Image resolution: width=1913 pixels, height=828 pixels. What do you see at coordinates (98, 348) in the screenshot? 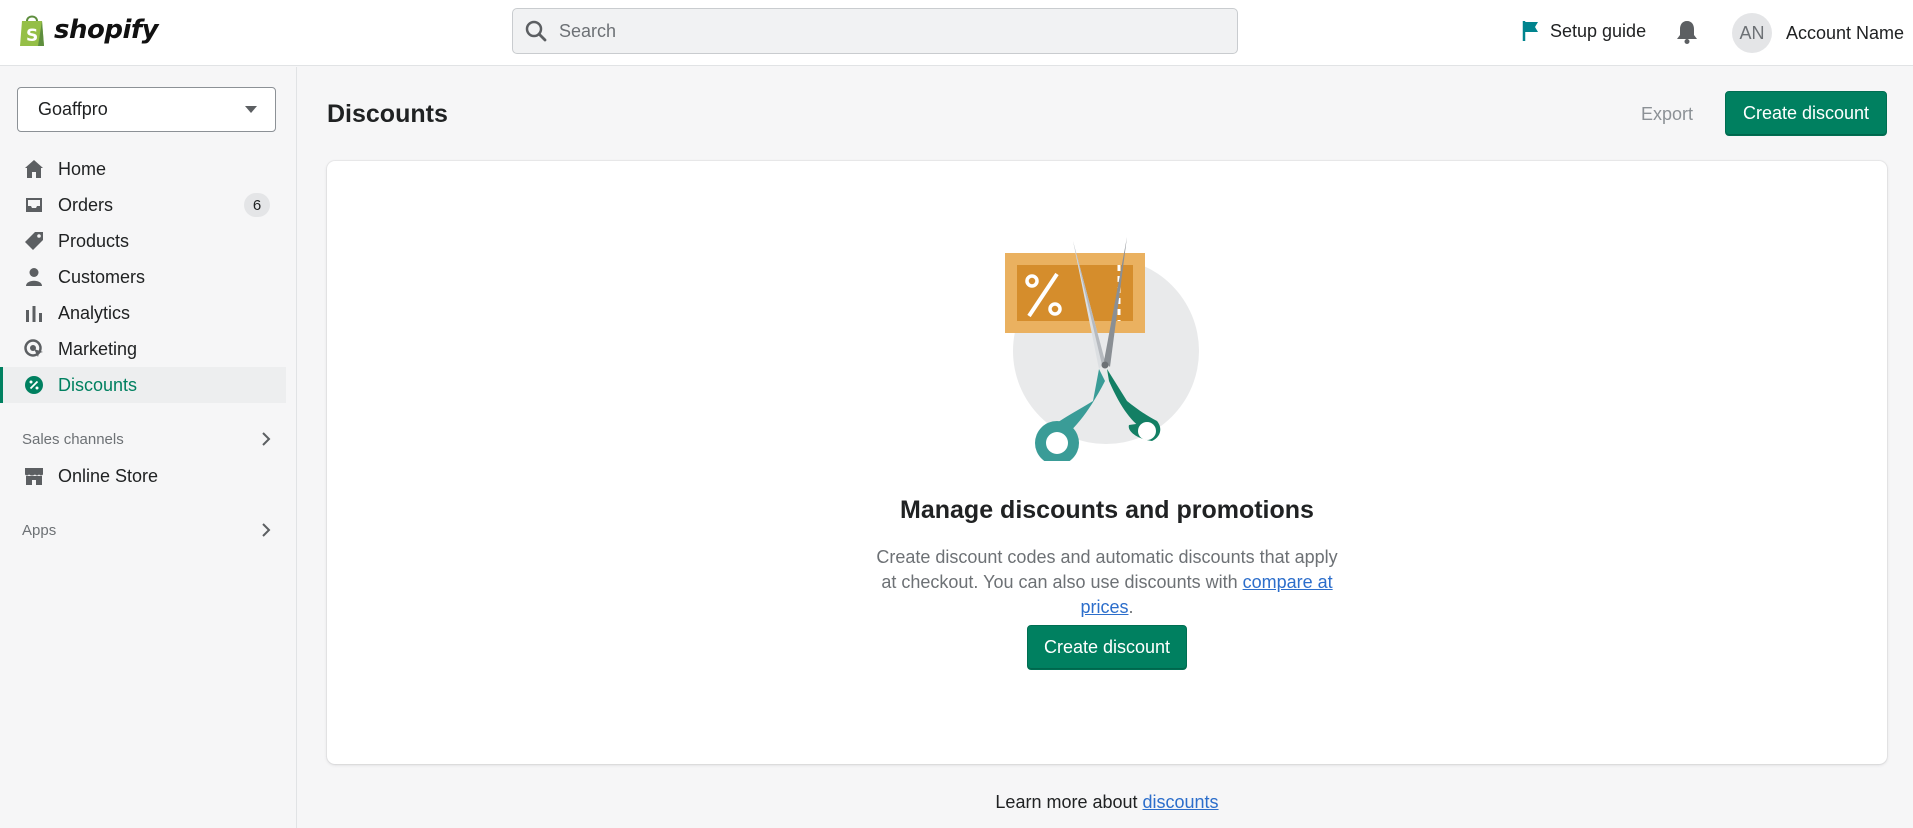
I see `sidebar-item-label: Marketing` at bounding box center [98, 348].